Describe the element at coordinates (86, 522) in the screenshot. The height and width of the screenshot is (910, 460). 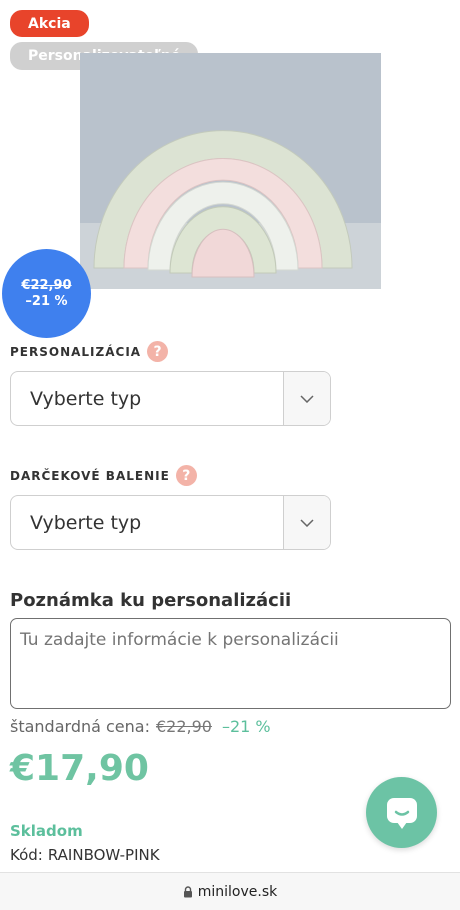
I see `gift-wrap-select-value: Vyberte typ` at that location.